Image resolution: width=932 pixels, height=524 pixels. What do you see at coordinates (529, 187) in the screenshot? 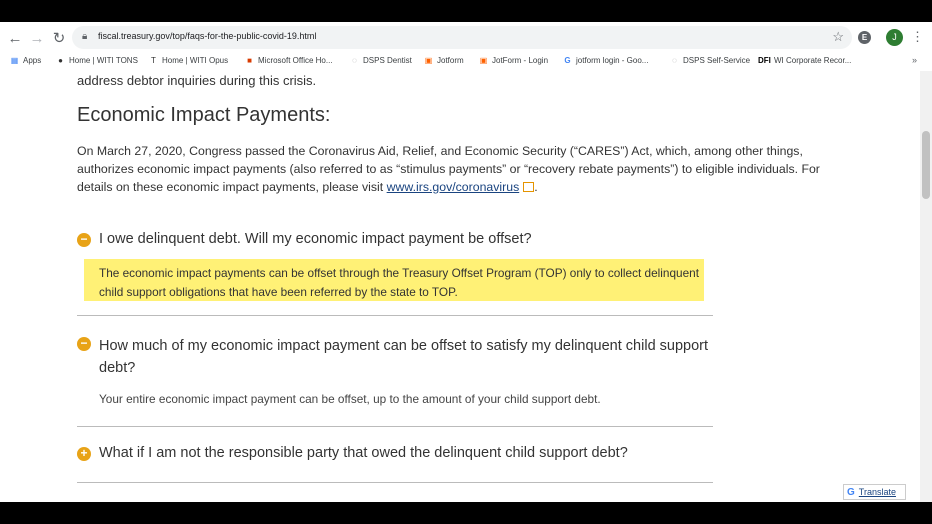
I see `external-link-icon` at bounding box center [529, 187].